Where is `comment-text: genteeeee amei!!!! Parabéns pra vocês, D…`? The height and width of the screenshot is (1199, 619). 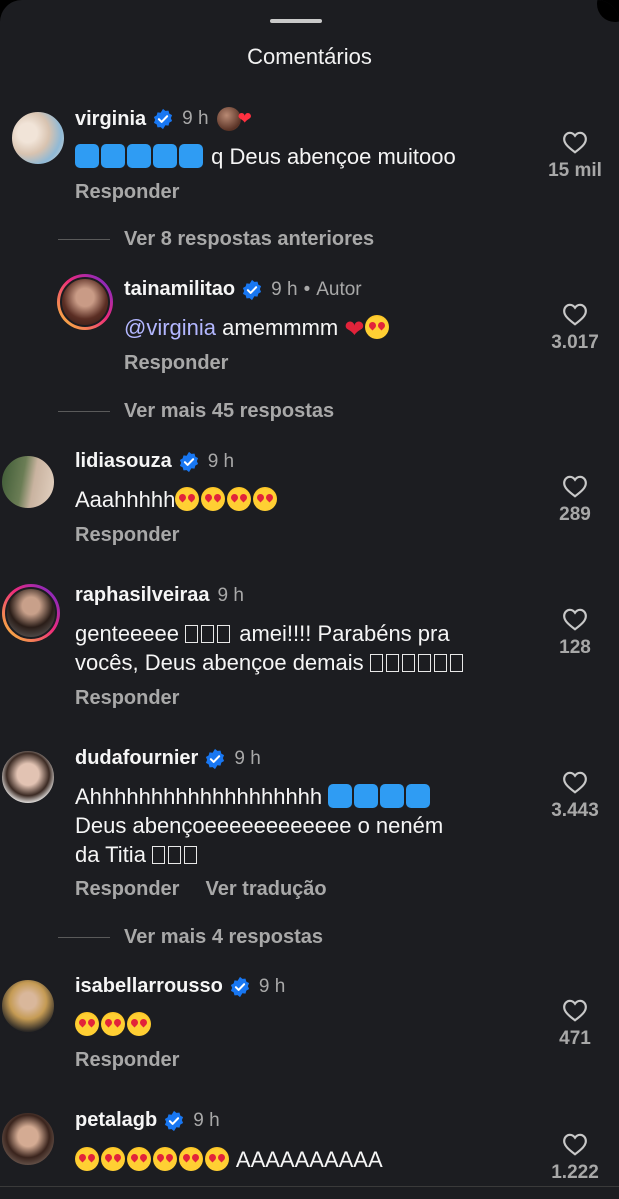
comment-text: genteeeee amei!!!! Parabéns pra vocês, D… is located at coordinates (270, 648).